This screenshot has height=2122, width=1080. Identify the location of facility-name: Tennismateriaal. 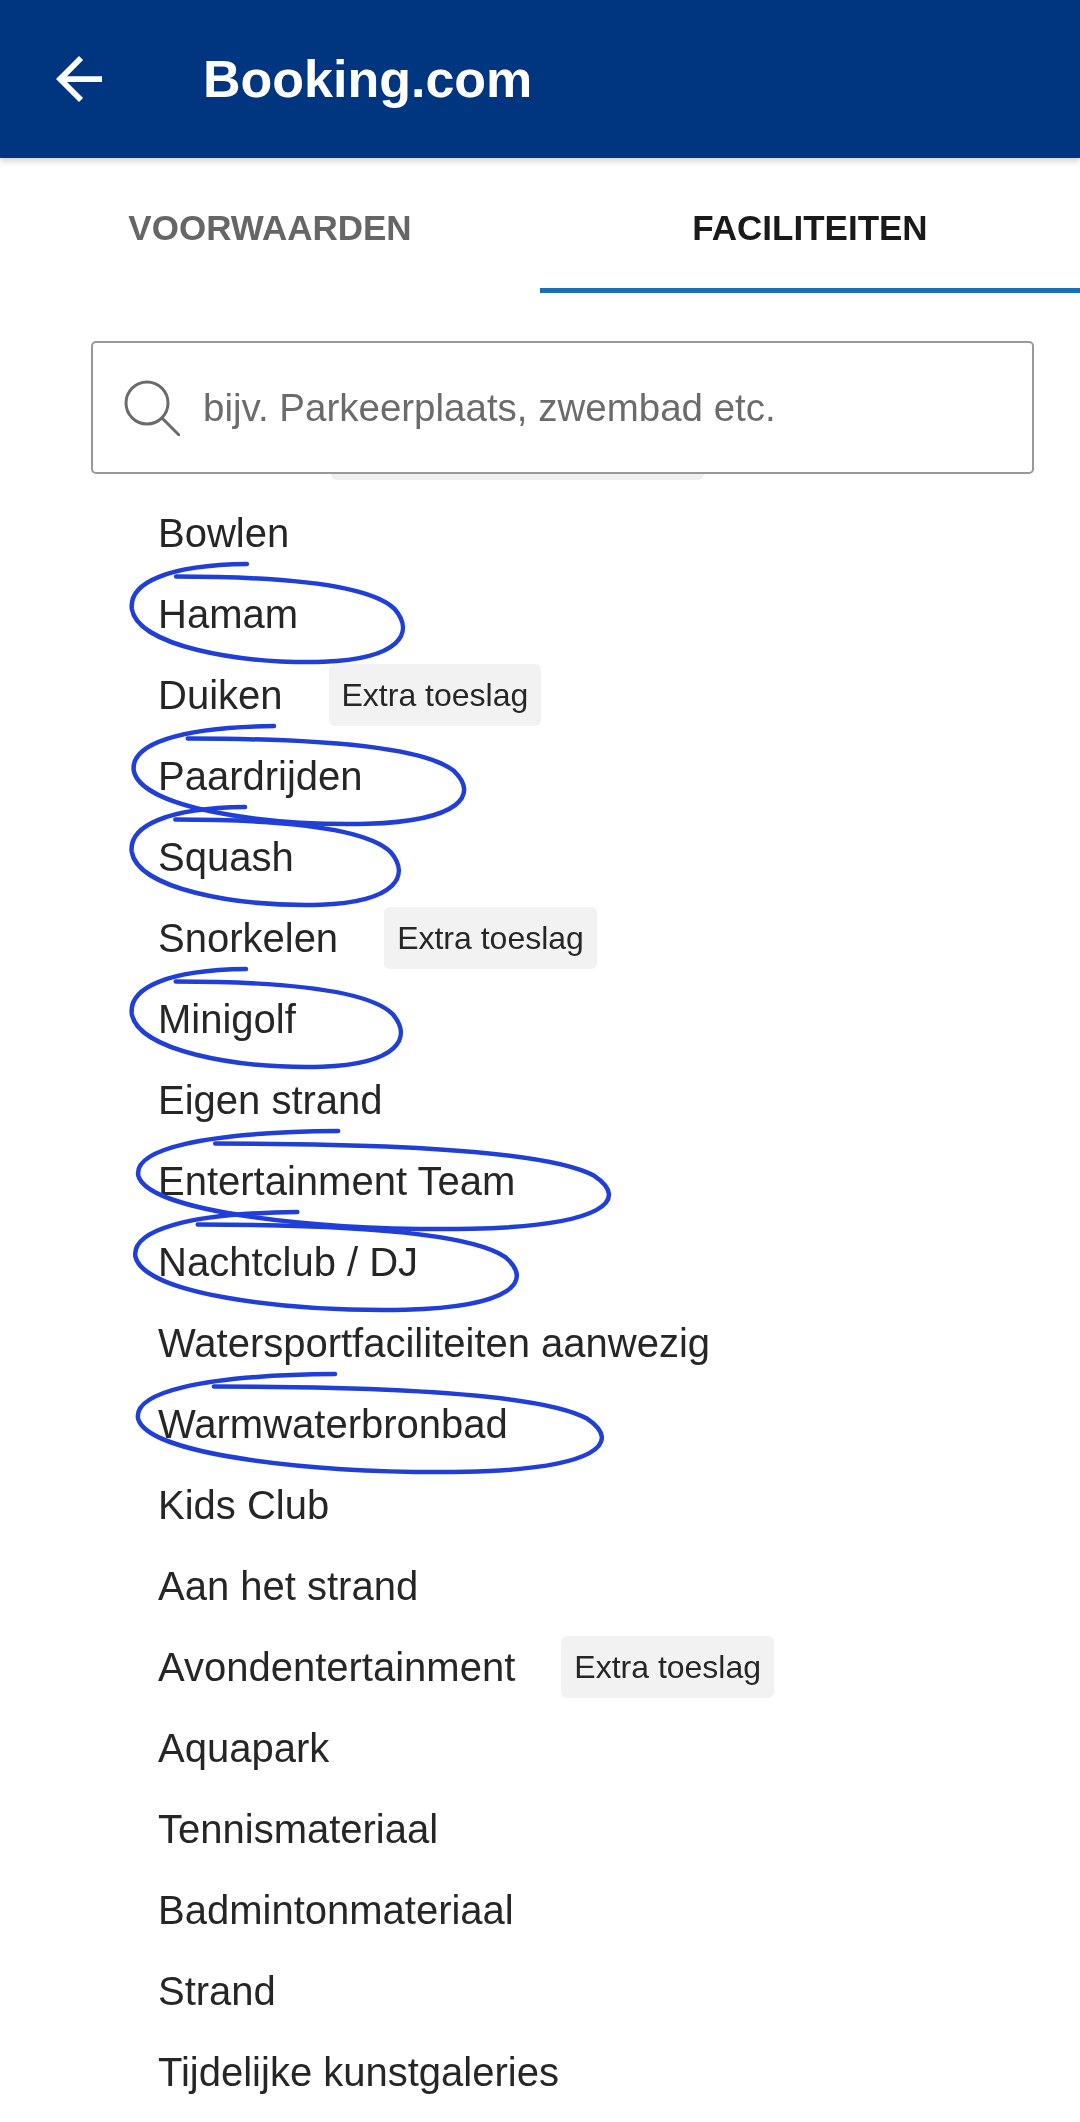
(298, 1828).